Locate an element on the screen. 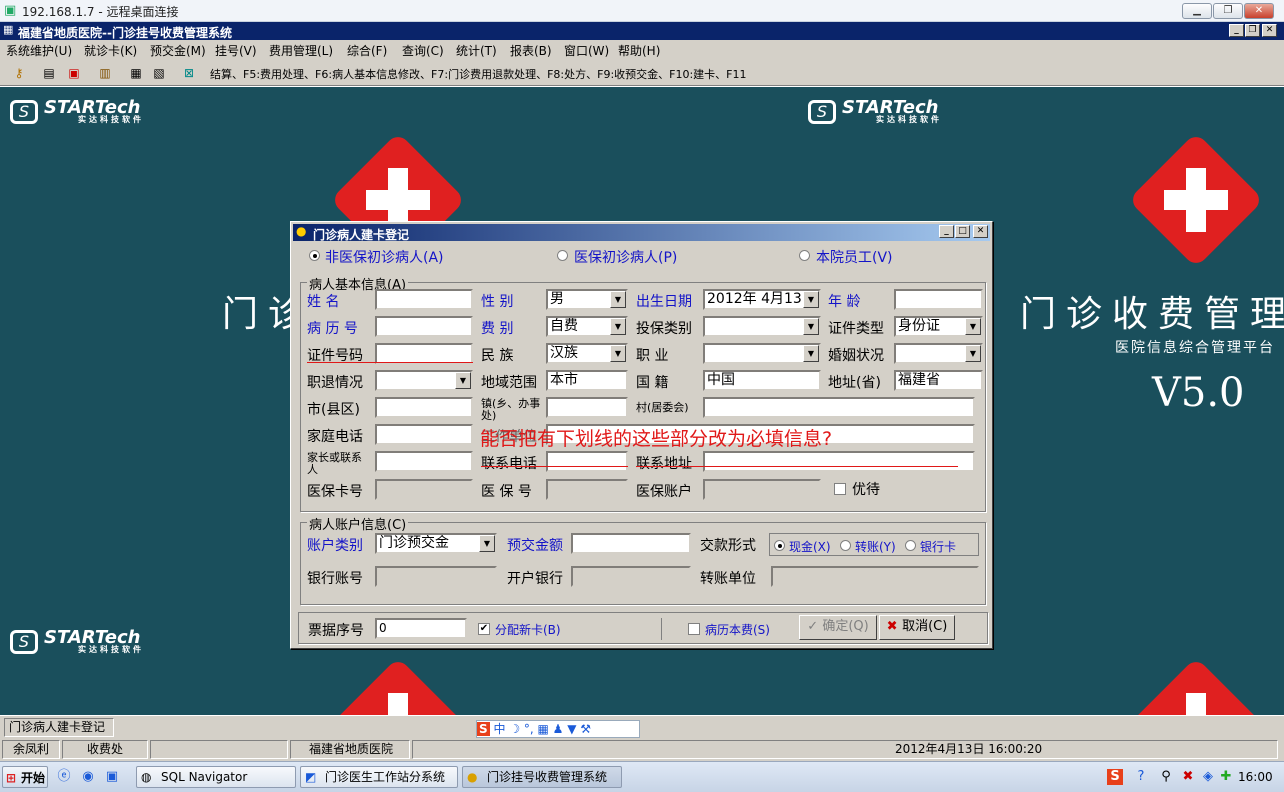  restore-button: ❐ is located at coordinates (1228, 11).